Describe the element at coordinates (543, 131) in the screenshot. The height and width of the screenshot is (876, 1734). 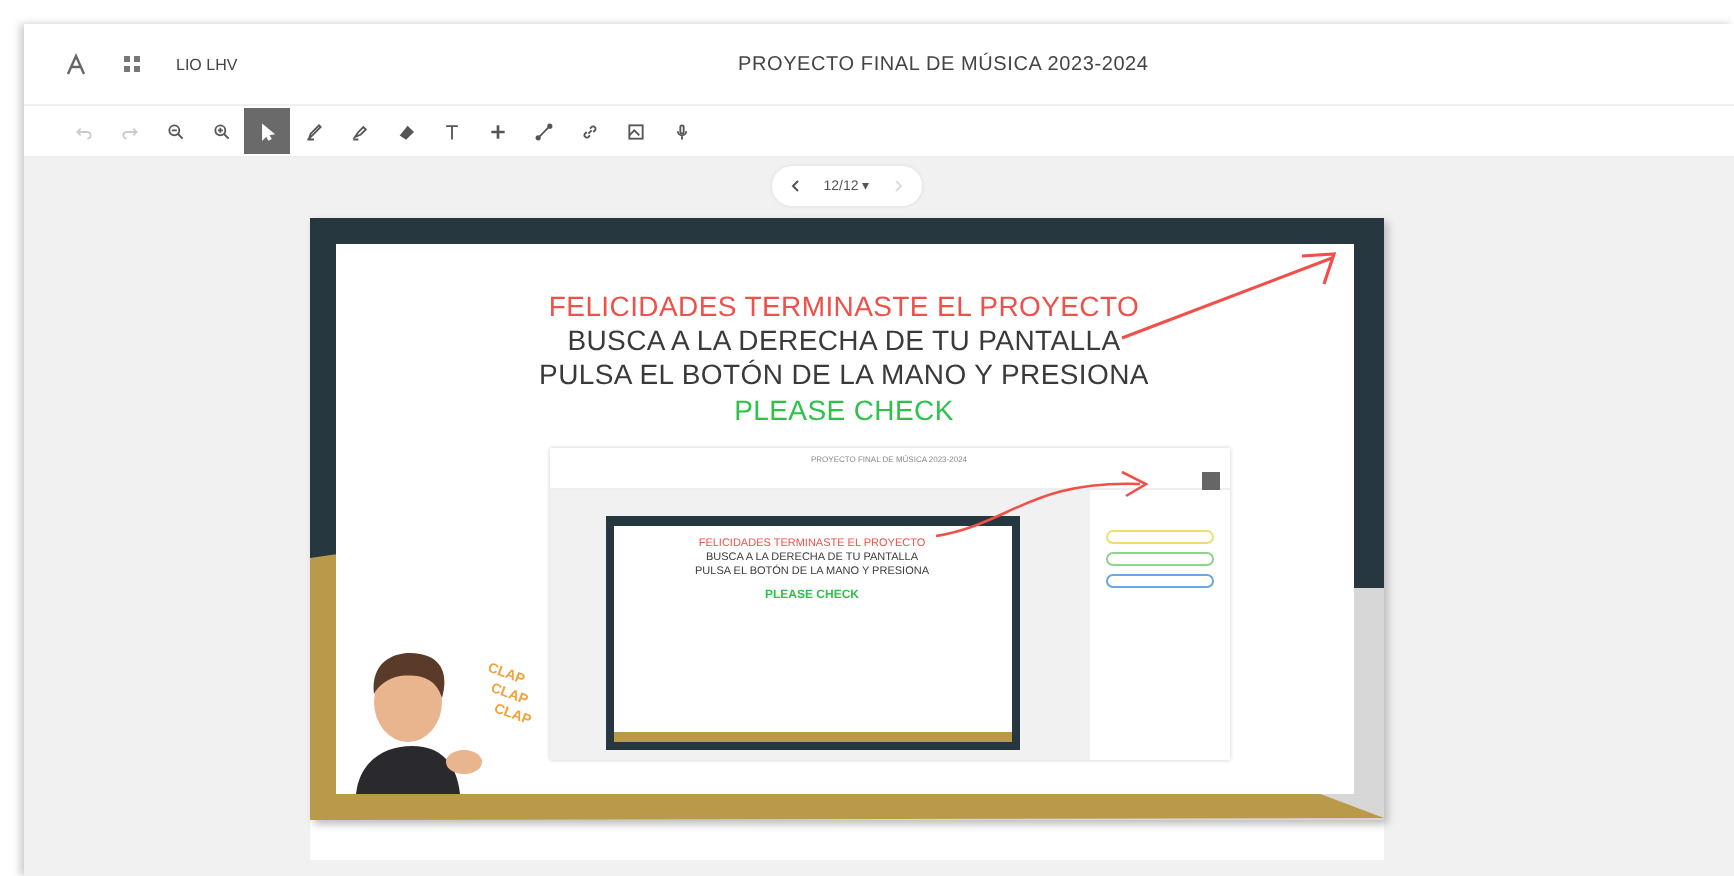
I see `line-icon` at that location.